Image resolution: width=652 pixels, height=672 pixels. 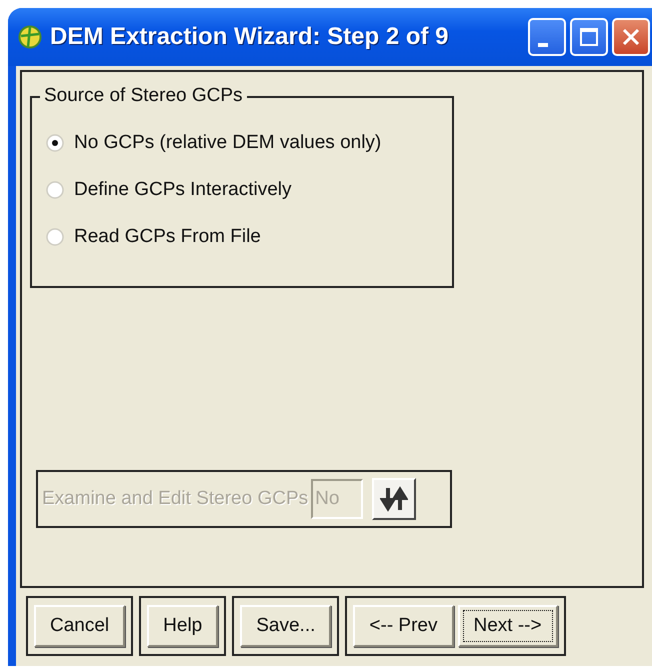 I want to click on minimize-icon, so click(x=543, y=45).